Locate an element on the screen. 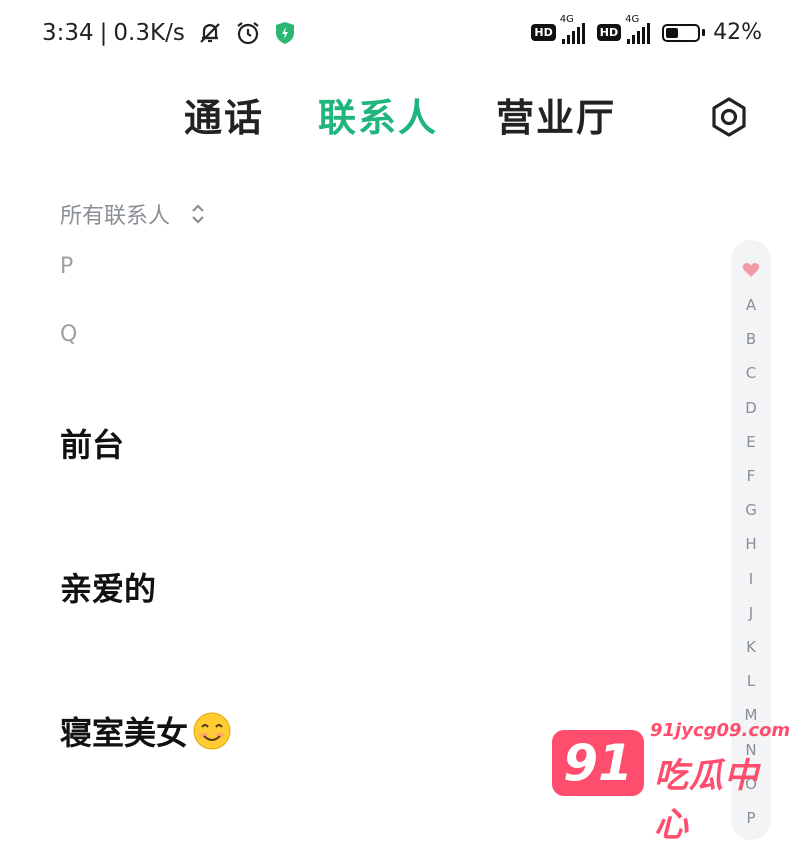 The image size is (800, 846). index-letter-j: J is located at coordinates (751, 613).